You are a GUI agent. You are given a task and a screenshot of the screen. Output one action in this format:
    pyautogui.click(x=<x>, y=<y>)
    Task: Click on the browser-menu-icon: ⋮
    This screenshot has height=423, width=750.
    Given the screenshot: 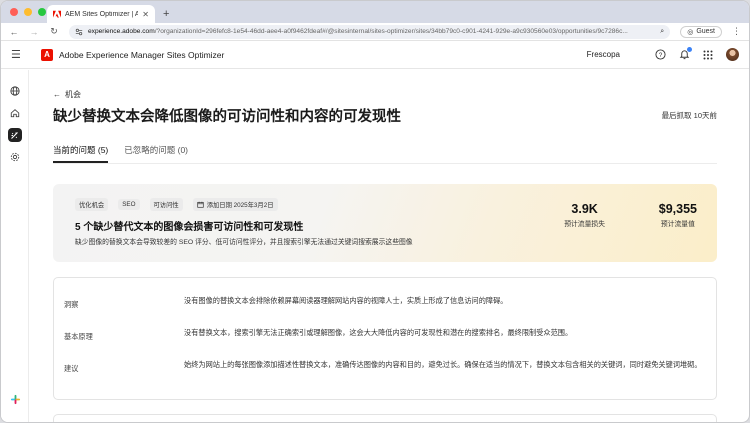 What is the action you would take?
    pyautogui.click(x=736, y=31)
    